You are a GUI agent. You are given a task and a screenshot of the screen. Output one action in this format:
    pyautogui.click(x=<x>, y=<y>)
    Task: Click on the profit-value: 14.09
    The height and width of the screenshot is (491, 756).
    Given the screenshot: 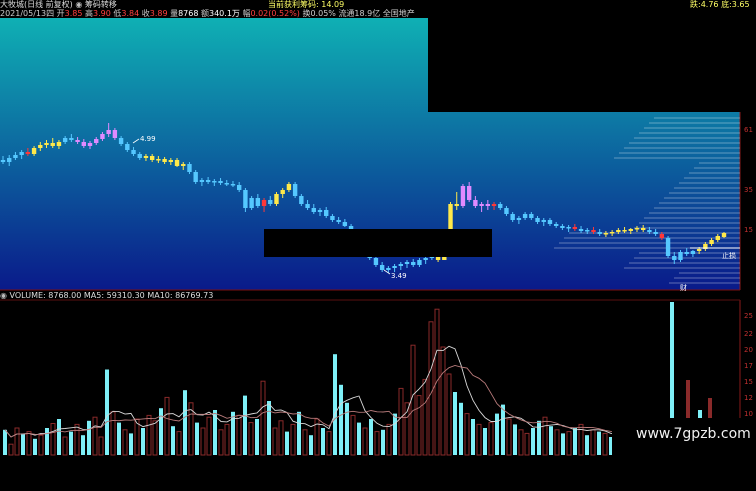 What is the action you would take?
    pyautogui.click(x=333, y=4)
    